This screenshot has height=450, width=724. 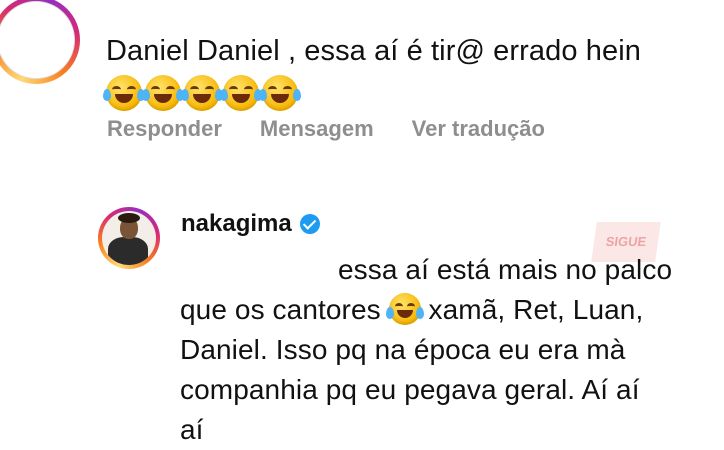 I want to click on reply-avatar, so click(x=129, y=238).